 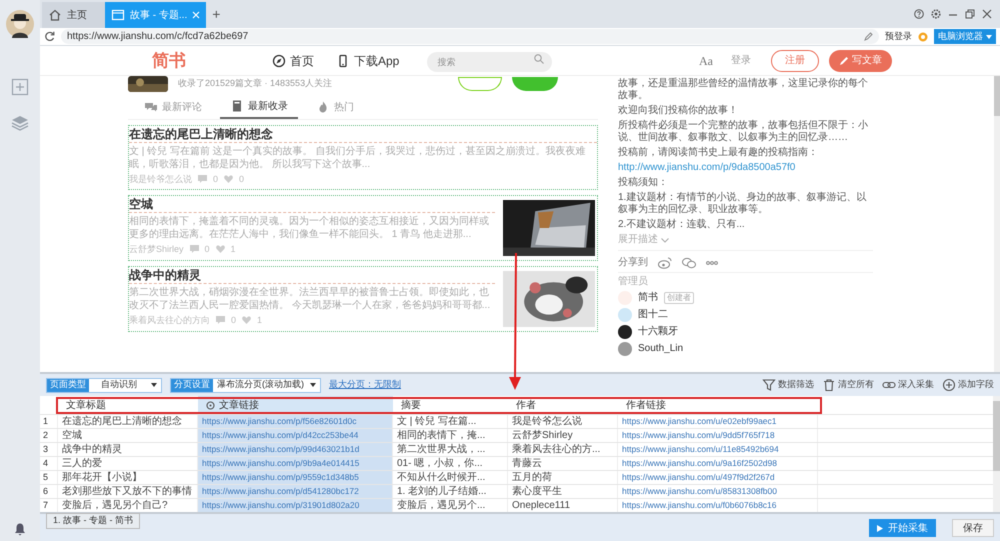 I want to click on notice-text: 投稿须知：, so click(x=643, y=183).